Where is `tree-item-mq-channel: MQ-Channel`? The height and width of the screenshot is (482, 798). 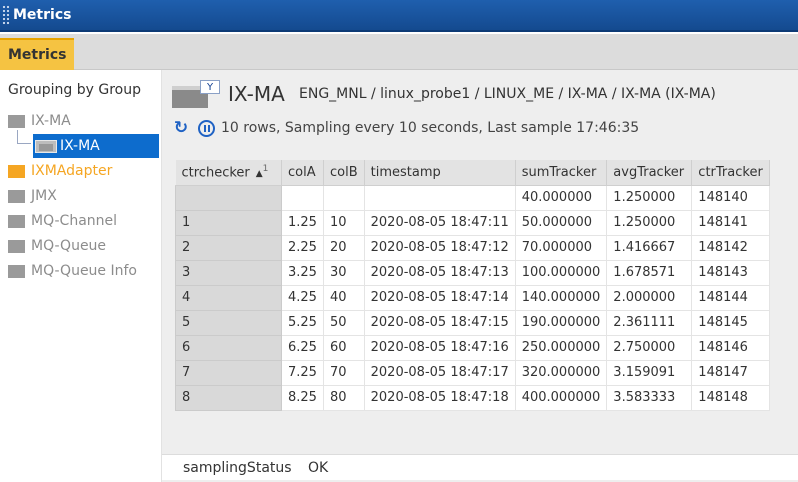 tree-item-mq-channel: MQ-Channel is located at coordinates (62, 221).